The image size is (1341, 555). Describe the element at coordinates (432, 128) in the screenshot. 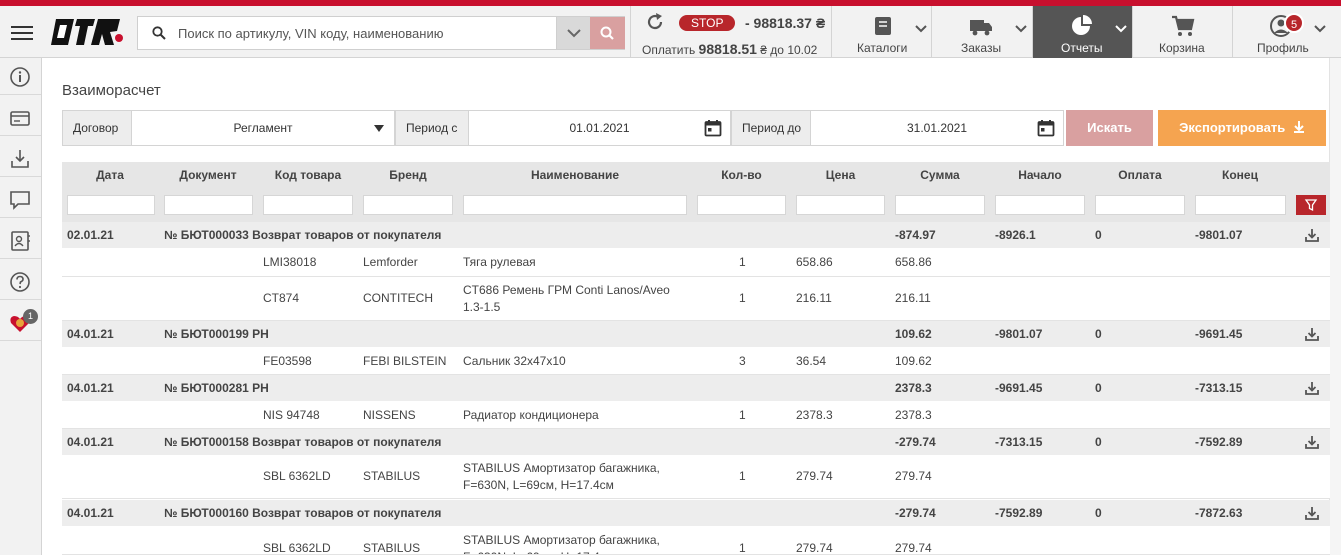

I see `period-from-label: Период с` at that location.